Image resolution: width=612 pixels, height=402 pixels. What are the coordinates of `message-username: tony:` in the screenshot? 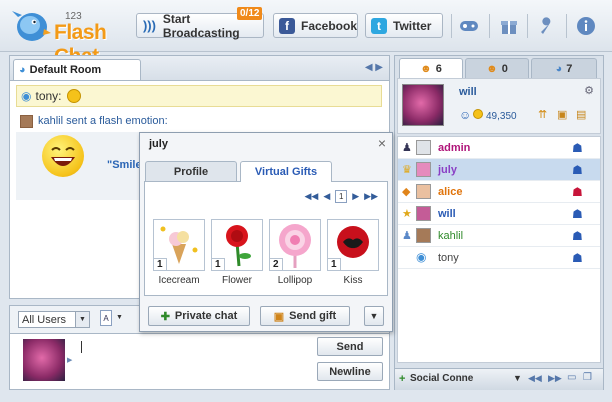 It's located at (48, 96).